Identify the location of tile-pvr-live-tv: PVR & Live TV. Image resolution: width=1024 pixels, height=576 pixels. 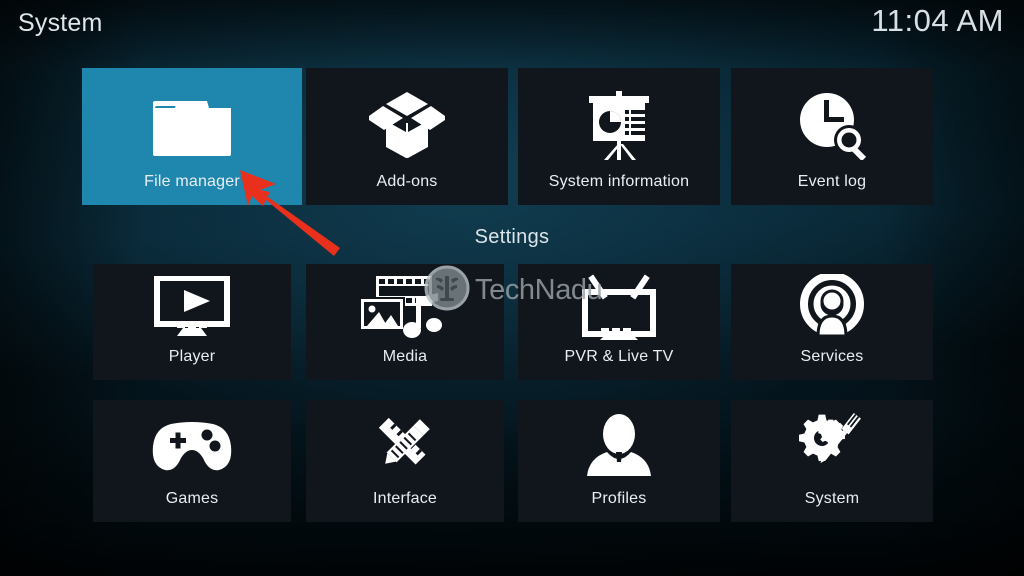
(619, 322).